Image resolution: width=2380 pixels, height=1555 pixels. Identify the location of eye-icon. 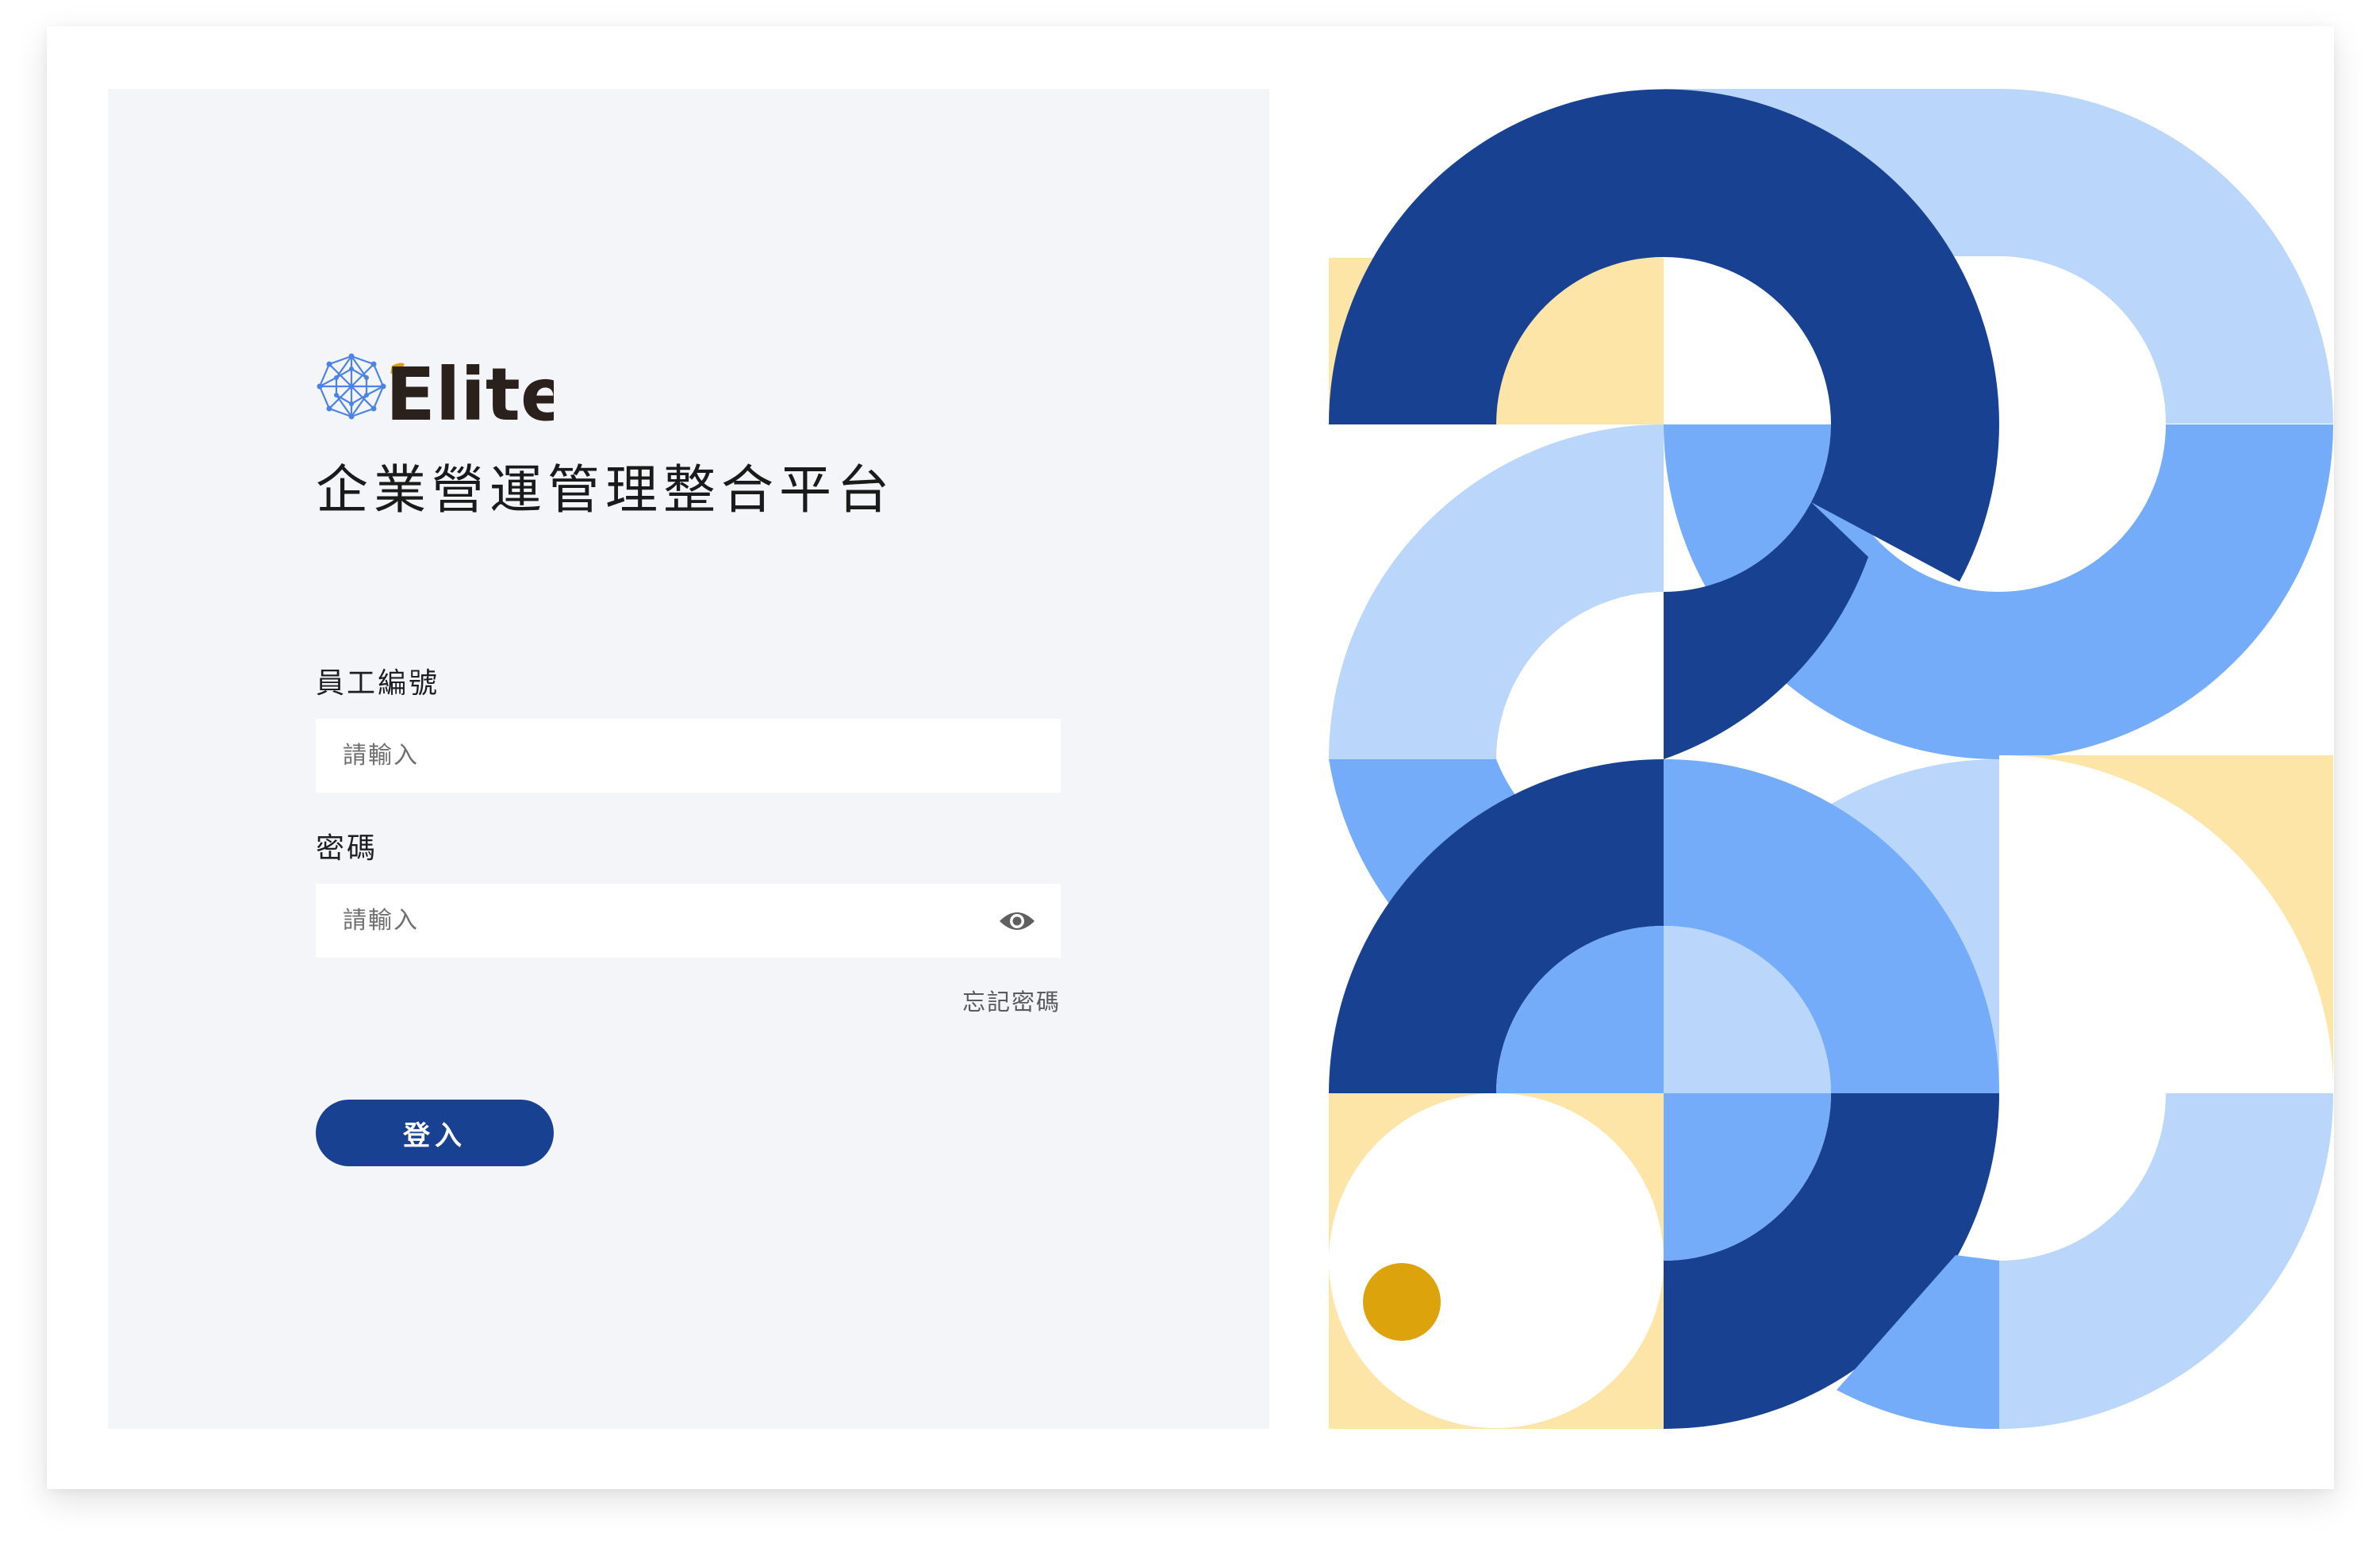
(1017, 921).